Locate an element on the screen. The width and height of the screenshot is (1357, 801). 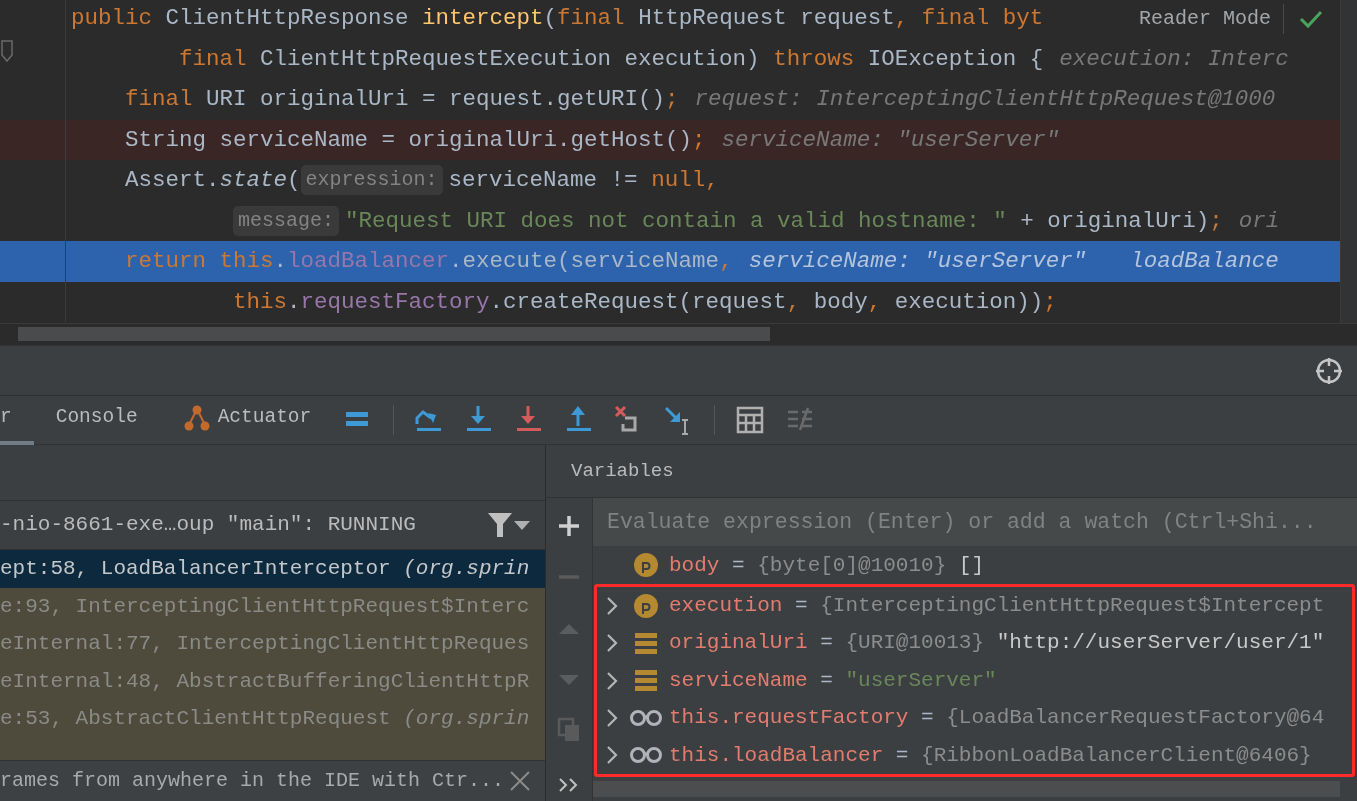
code-text: final ClientHttpRequestExecution execution) throws IOException { is located at coordinates (611, 59).